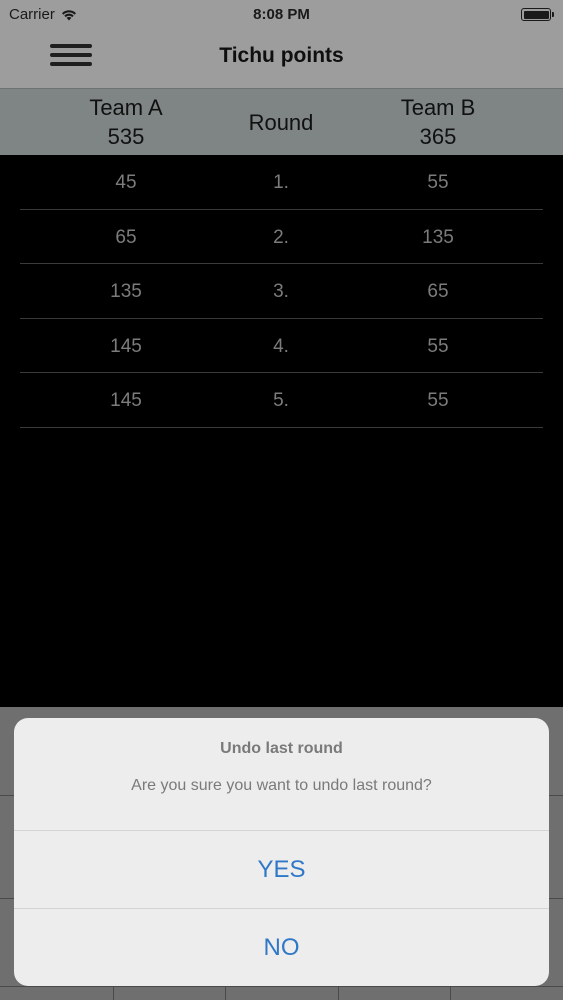 Image resolution: width=563 pixels, height=1000 pixels. Describe the element at coordinates (281, 870) in the screenshot. I see `yes-button: YES` at that location.